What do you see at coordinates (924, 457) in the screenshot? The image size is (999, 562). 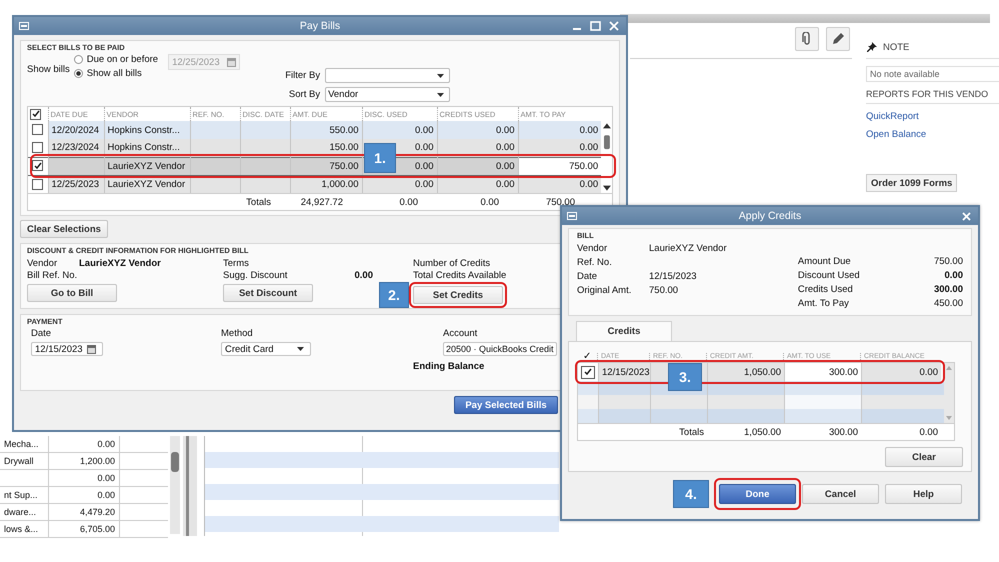 I see `clear-button: Clear` at bounding box center [924, 457].